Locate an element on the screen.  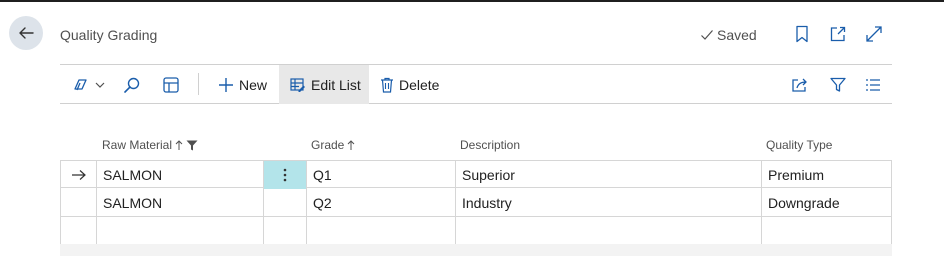
description-cell: Superior is located at coordinates (608, 175).